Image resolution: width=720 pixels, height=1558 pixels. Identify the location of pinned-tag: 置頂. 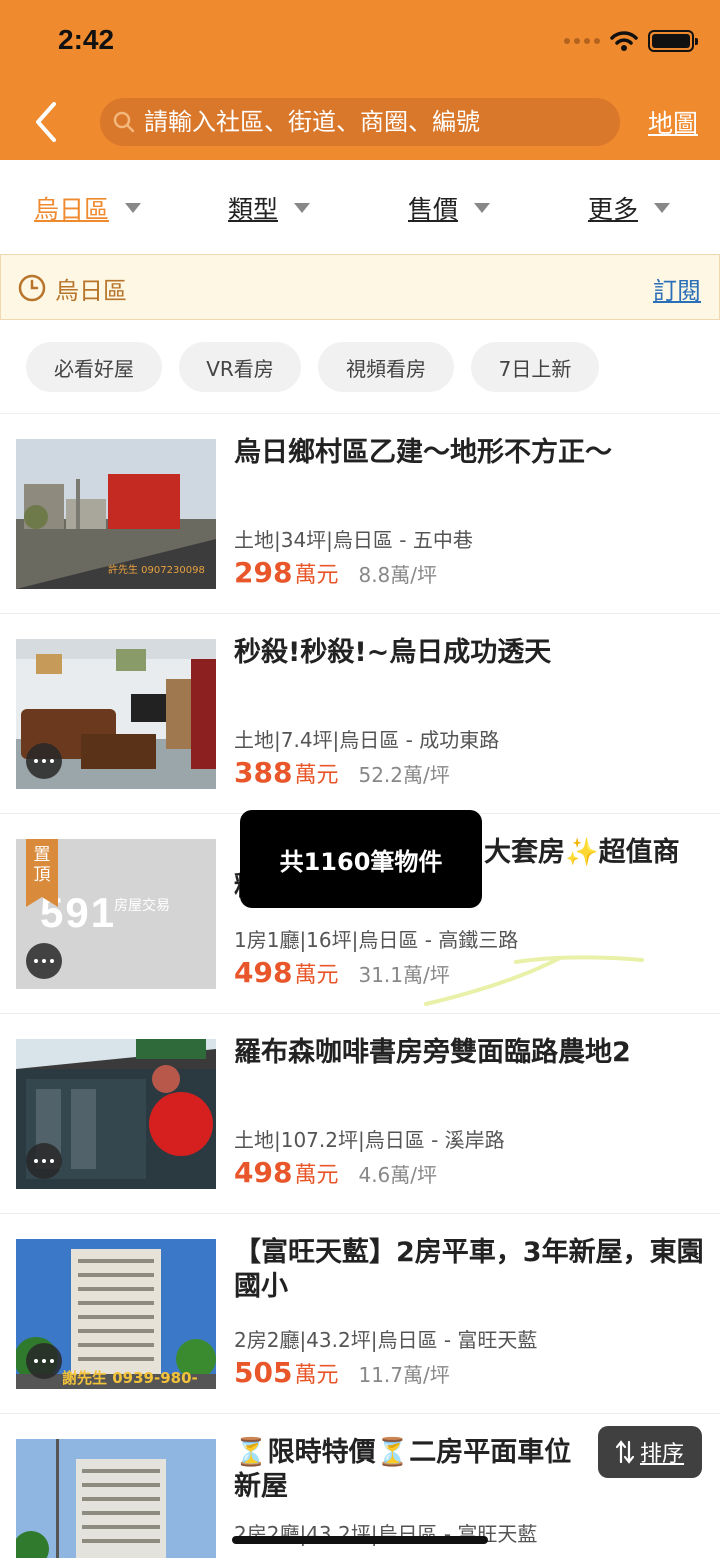
(42, 873).